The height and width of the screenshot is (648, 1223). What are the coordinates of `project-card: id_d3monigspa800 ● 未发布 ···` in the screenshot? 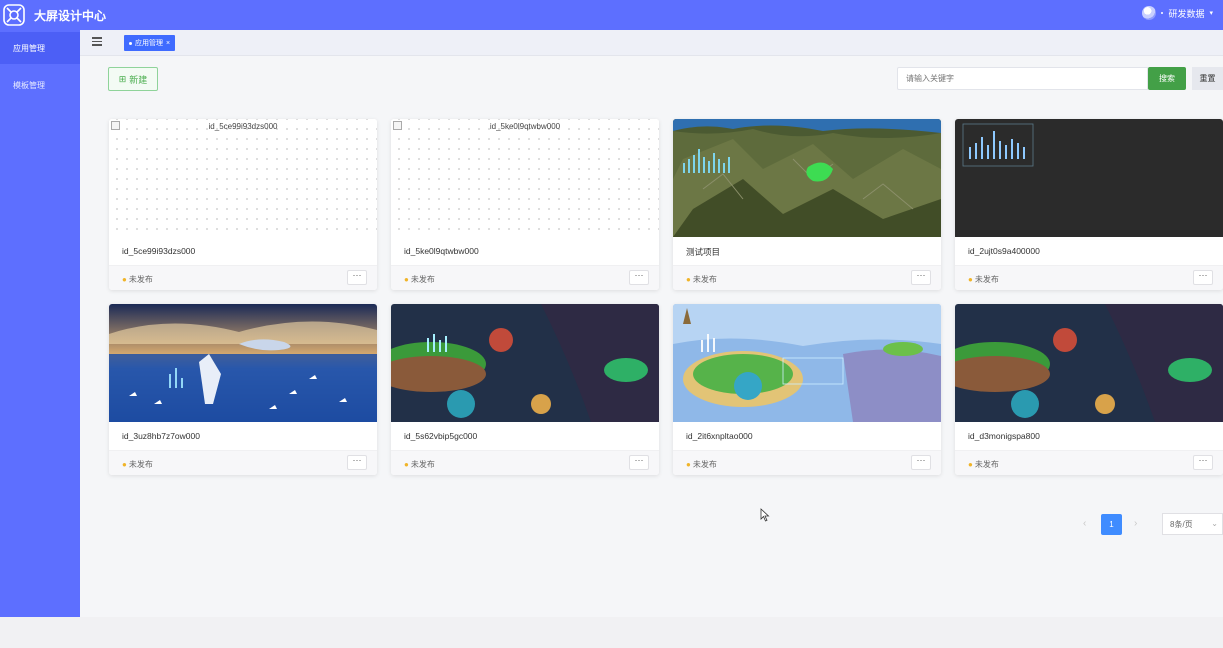 It's located at (1089, 389).